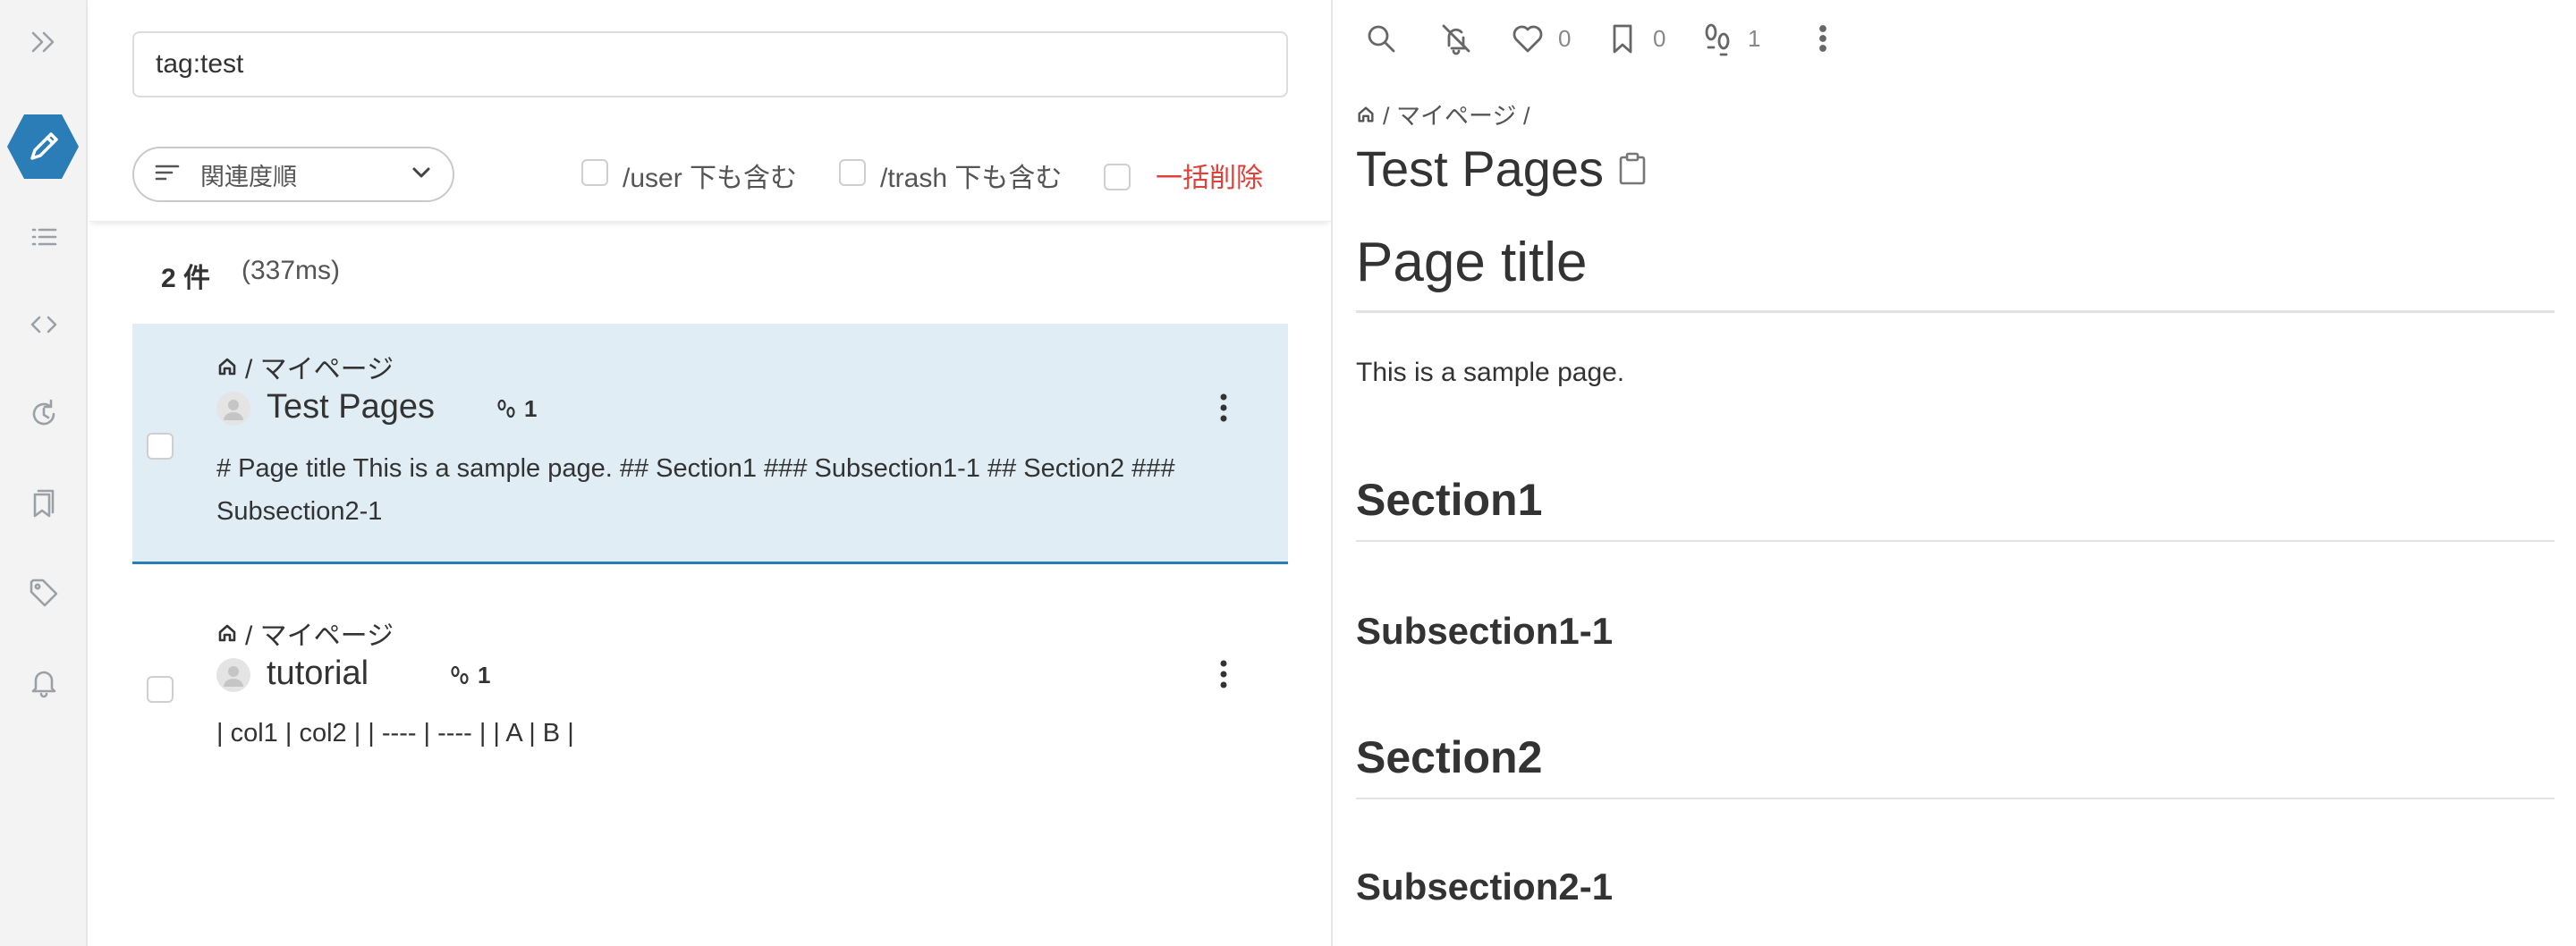 This screenshot has height=946, width=2576. I want to click on double-chevron-right-icon, so click(43, 42).